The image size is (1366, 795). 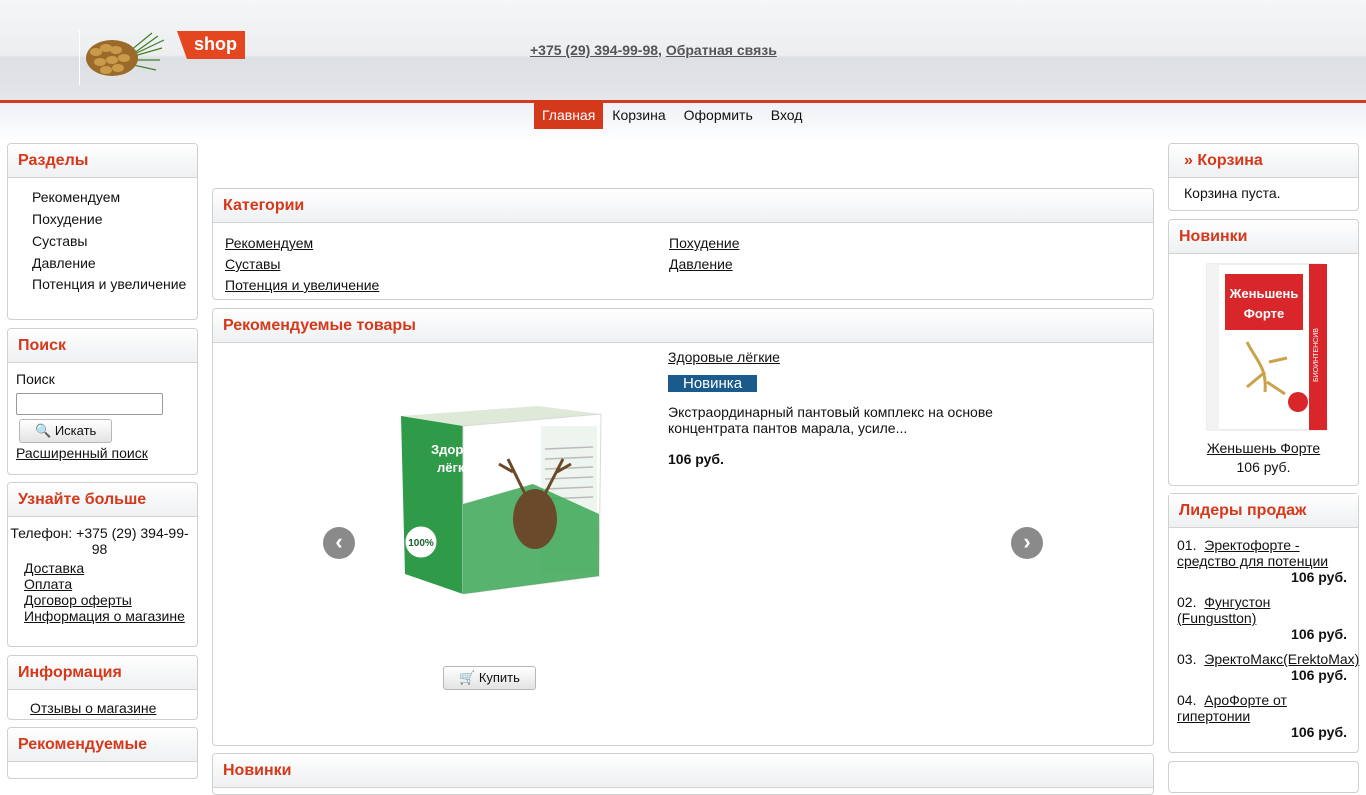 What do you see at coordinates (1263, 237) in the screenshot?
I see `new-items-title: Новинки` at bounding box center [1263, 237].